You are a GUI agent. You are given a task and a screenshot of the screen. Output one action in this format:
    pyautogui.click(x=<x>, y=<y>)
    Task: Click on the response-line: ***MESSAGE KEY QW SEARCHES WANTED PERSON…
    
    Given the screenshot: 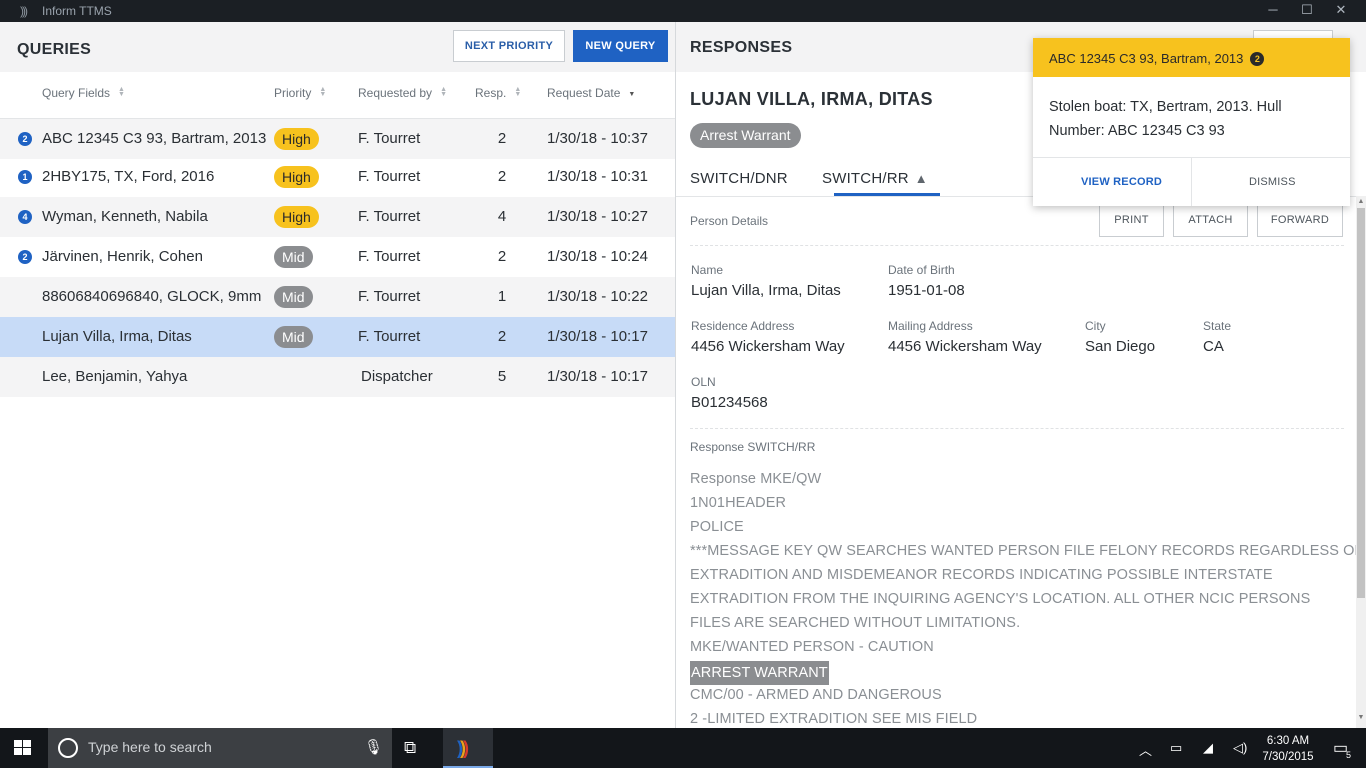 What is the action you would take?
    pyautogui.click(x=1027, y=551)
    